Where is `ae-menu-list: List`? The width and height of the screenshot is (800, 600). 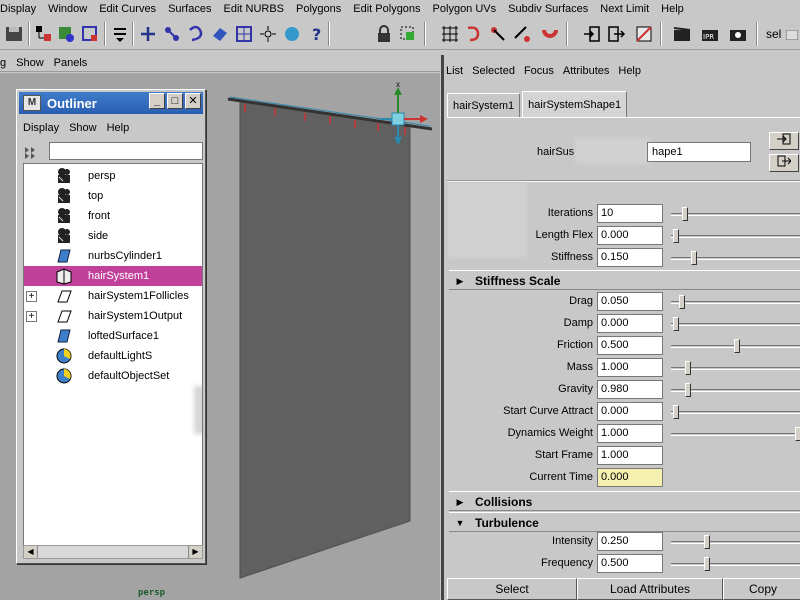 ae-menu-list: List is located at coordinates (454, 71).